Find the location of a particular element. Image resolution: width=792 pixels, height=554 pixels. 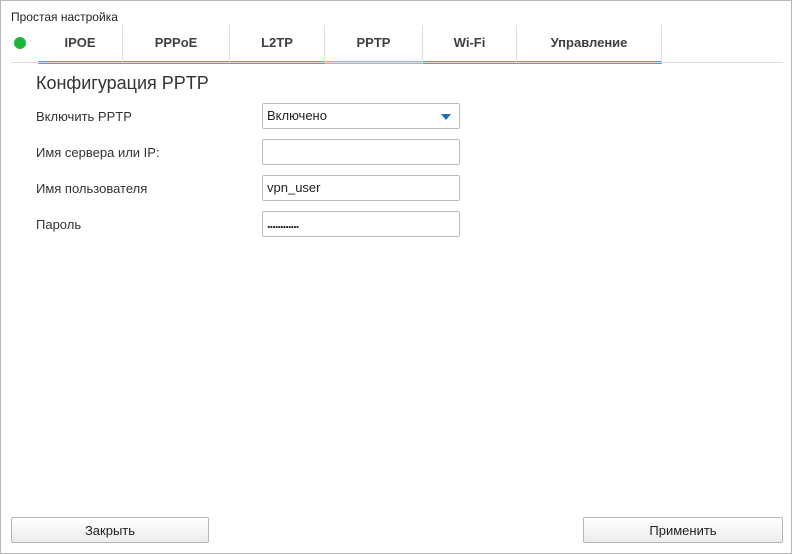

tab-bar-divider is located at coordinates (397, 62).